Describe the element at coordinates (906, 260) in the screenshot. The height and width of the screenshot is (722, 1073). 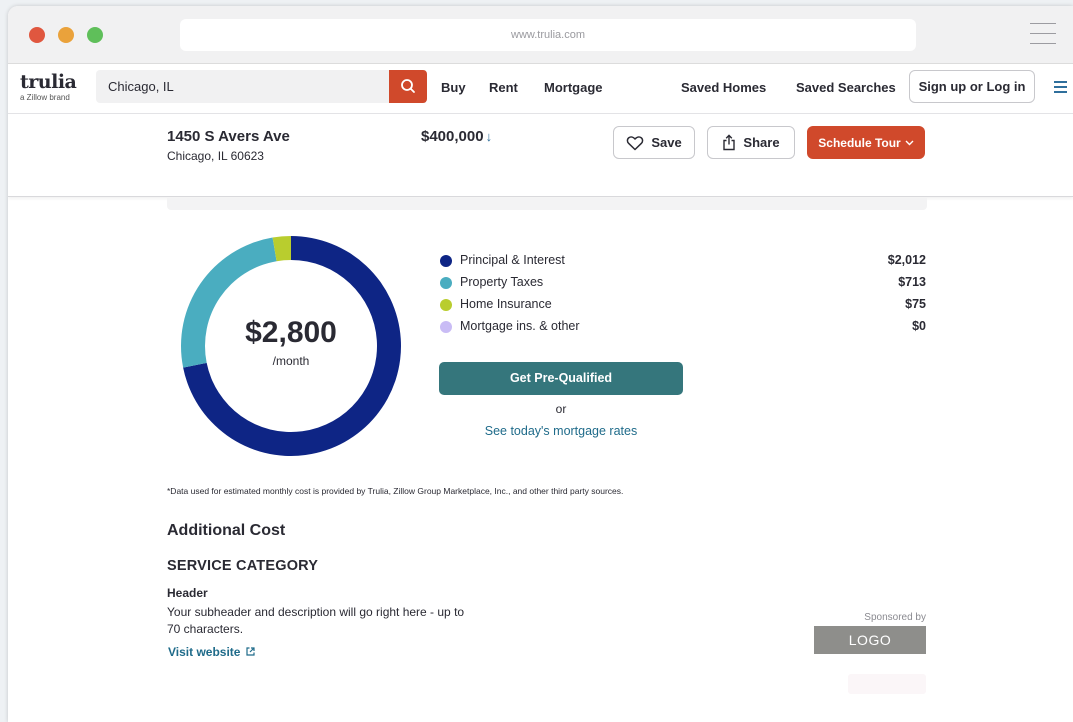
I see `legend-value: $2,012` at that location.